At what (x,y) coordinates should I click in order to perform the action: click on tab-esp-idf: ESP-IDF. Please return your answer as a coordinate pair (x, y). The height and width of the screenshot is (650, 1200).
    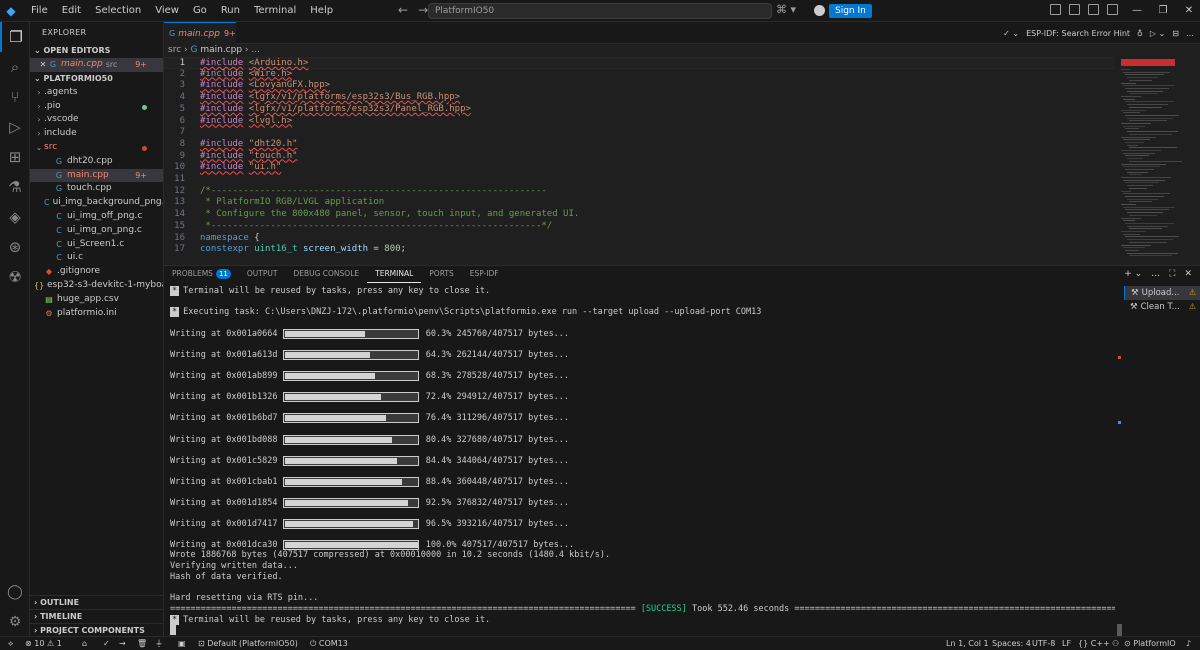
    Looking at the image, I should click on (484, 274).